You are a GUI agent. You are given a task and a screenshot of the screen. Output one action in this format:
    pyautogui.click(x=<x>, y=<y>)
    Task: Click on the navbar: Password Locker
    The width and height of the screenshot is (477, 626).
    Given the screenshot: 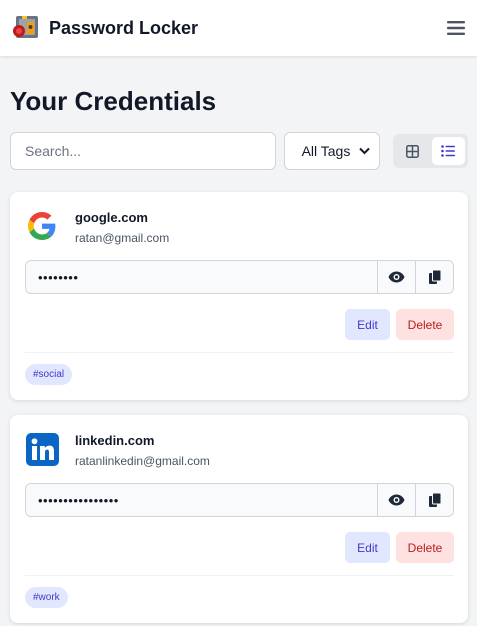 What is the action you would take?
    pyautogui.click(x=238, y=28)
    